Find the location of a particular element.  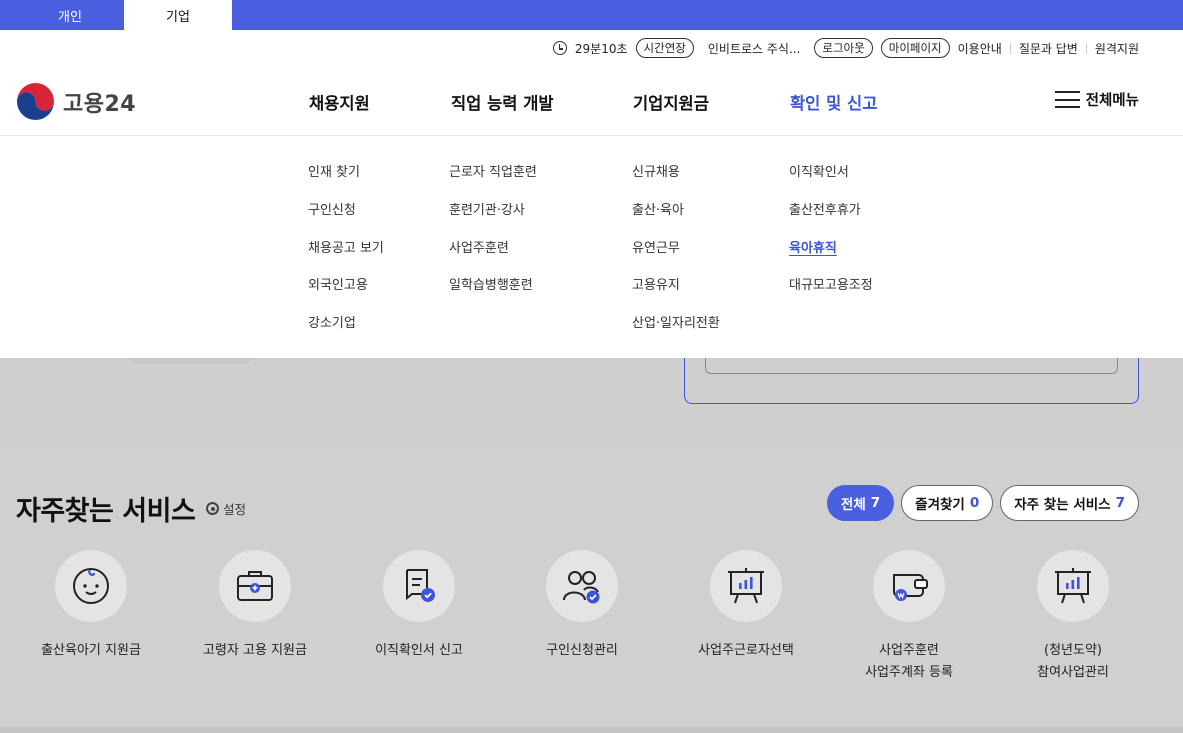

menu-item: 이직확인서 is located at coordinates (831, 180).